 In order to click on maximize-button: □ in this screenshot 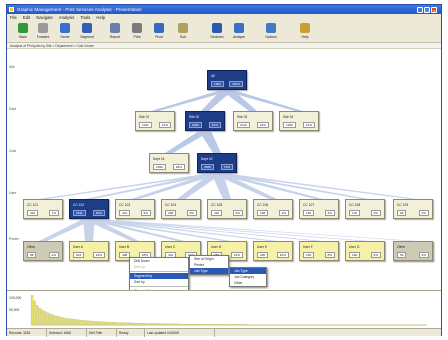, I will do `click(427, 9)`.